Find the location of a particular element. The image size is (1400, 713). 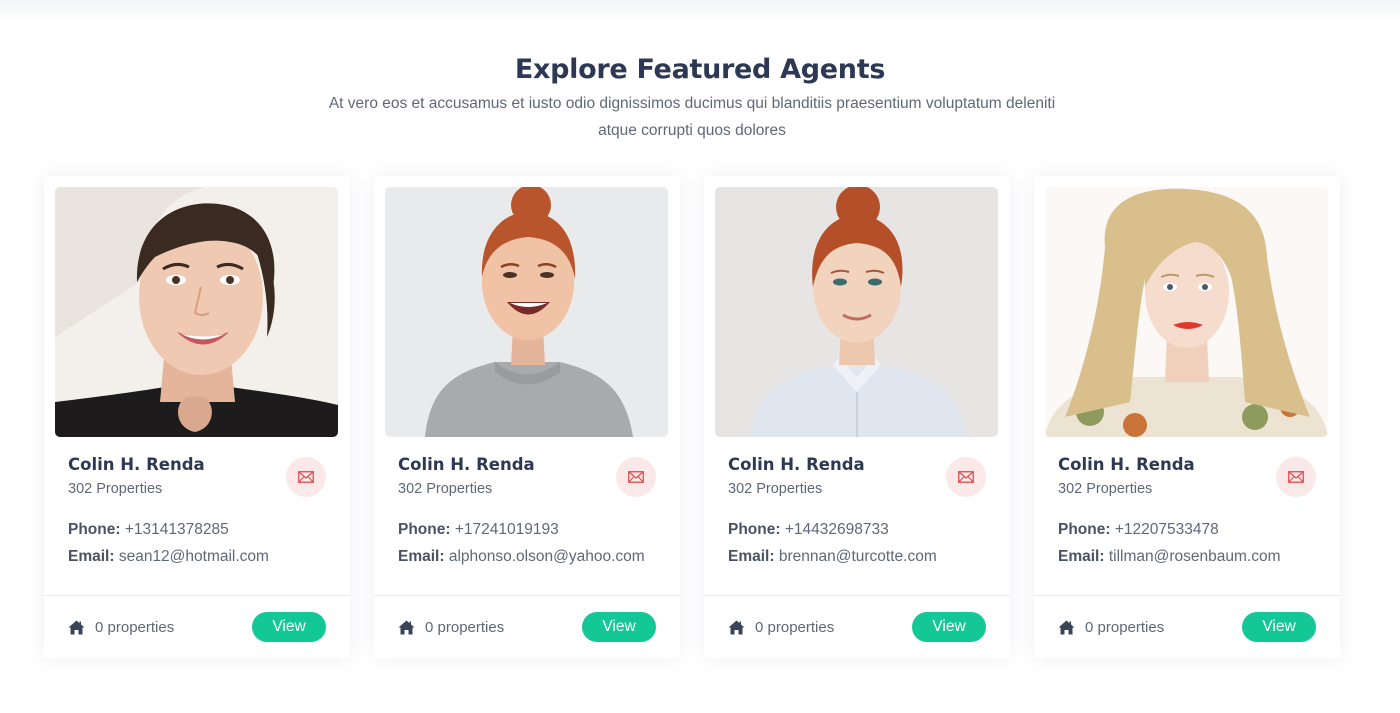

phone-row: Phone: +13141378285 is located at coordinates (148, 530).